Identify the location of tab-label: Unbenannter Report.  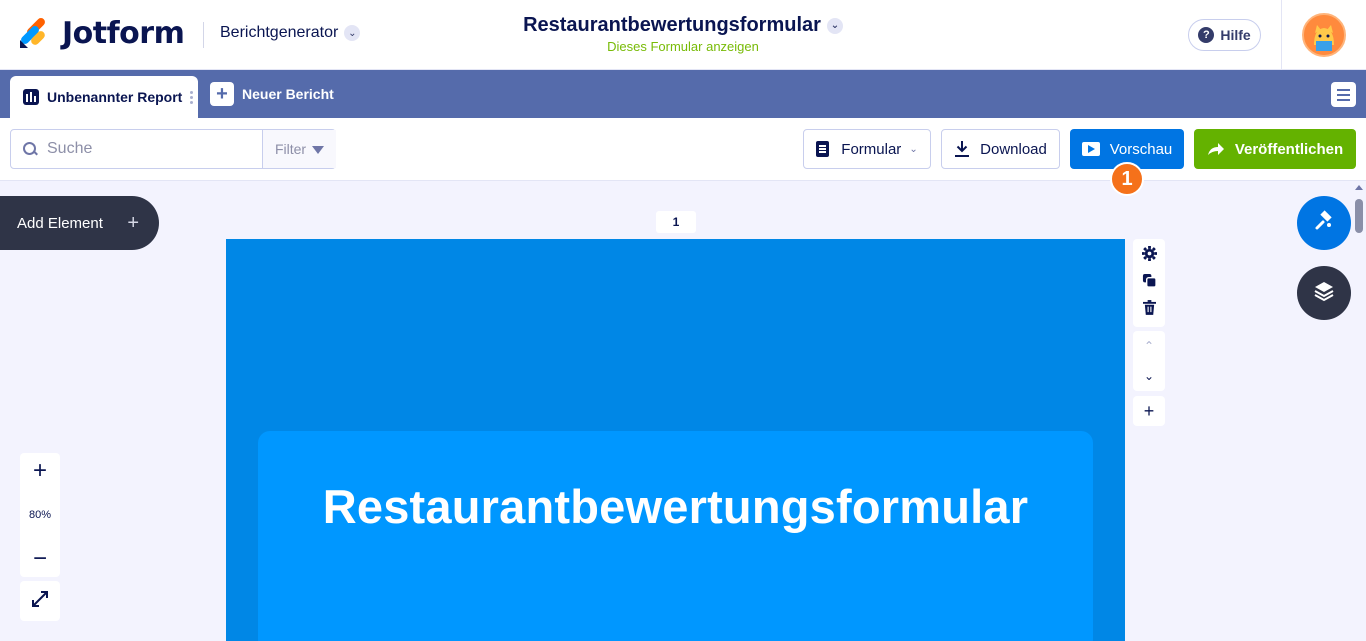
(115, 97).